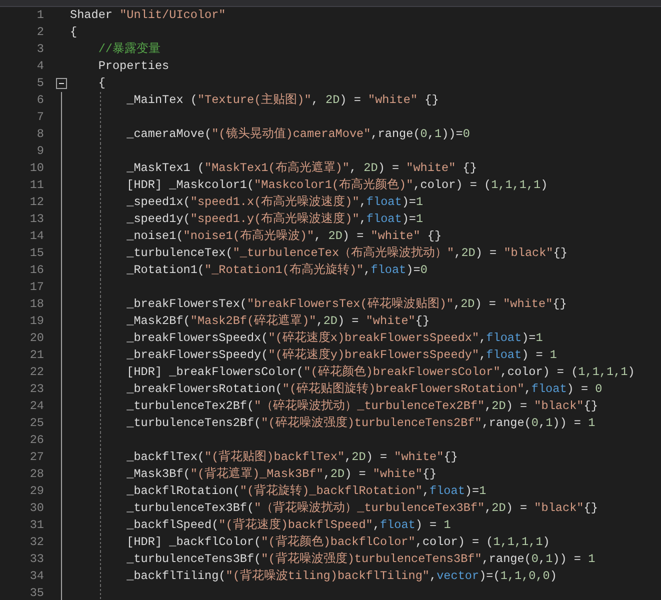 The height and width of the screenshot is (600, 661). Describe the element at coordinates (298, 134) in the screenshot. I see `code-line: _cameraMove("(镜头晃动值)cameraMove",range(0,1))=0` at that location.